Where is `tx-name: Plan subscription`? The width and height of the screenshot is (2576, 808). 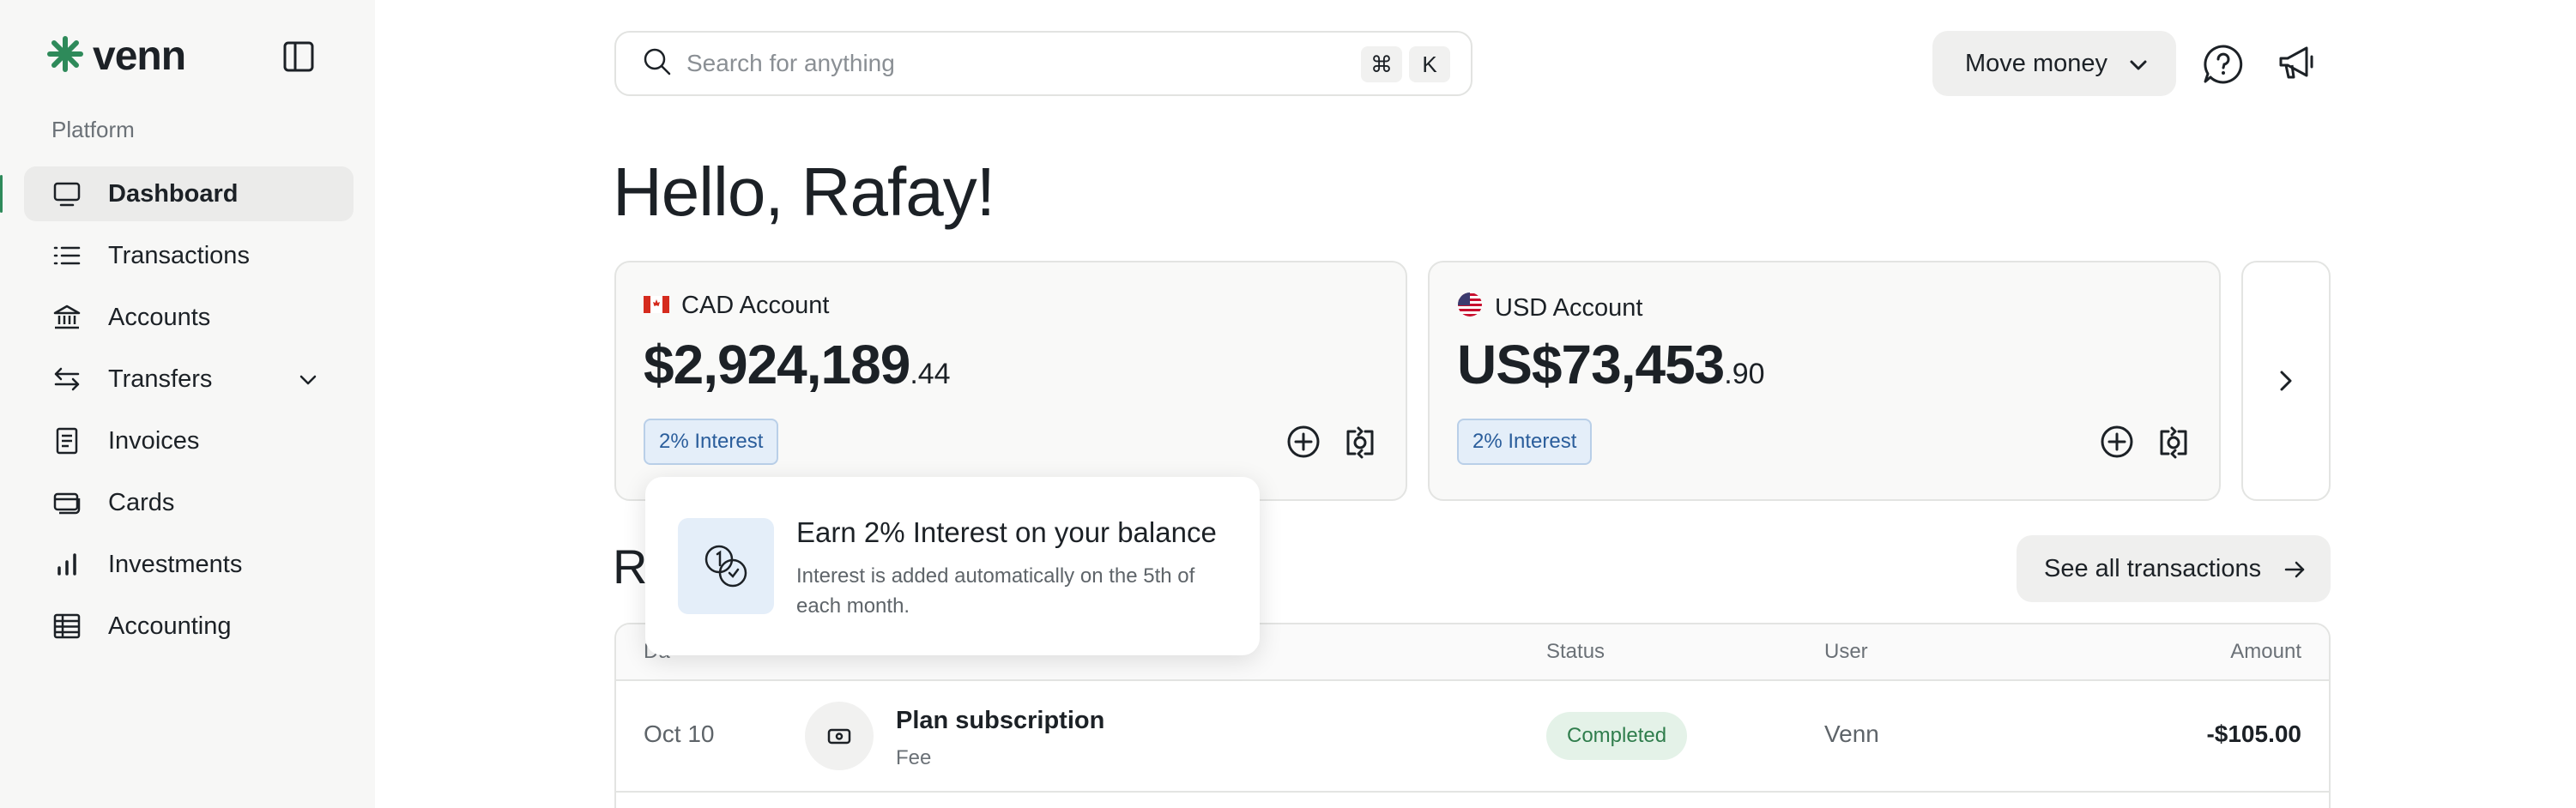 tx-name: Plan subscription is located at coordinates (1000, 720).